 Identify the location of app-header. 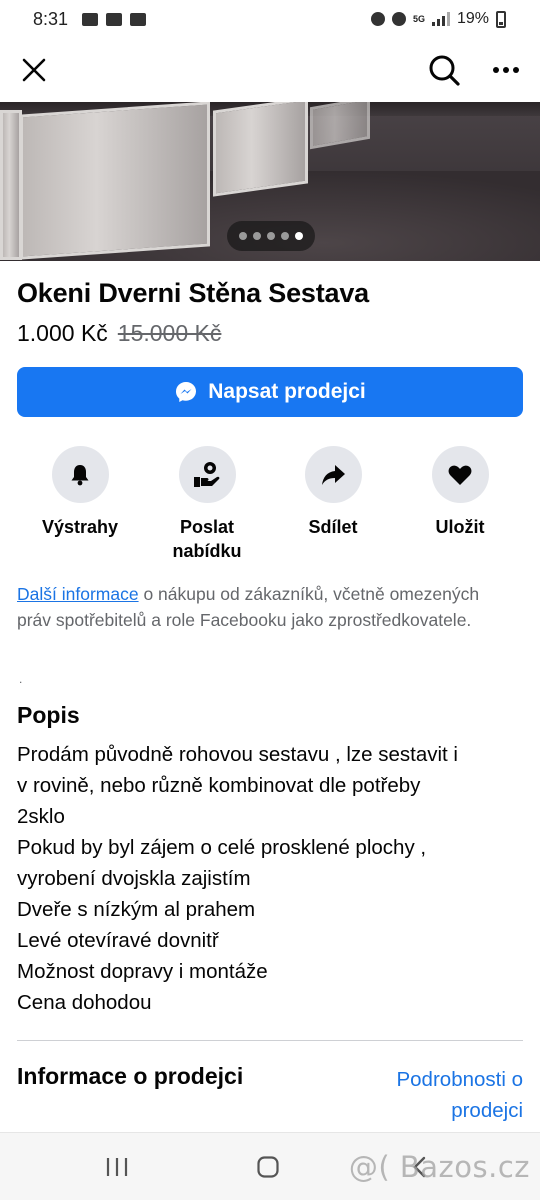
(270, 70).